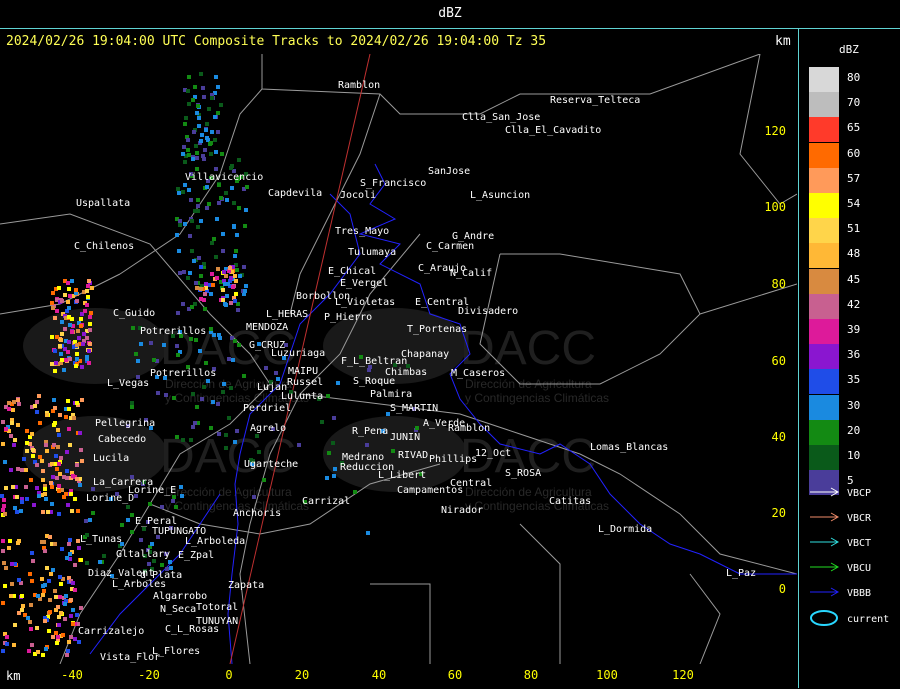 The height and width of the screenshot is (689, 900). I want to click on town-label: Uspallata, so click(103, 203).